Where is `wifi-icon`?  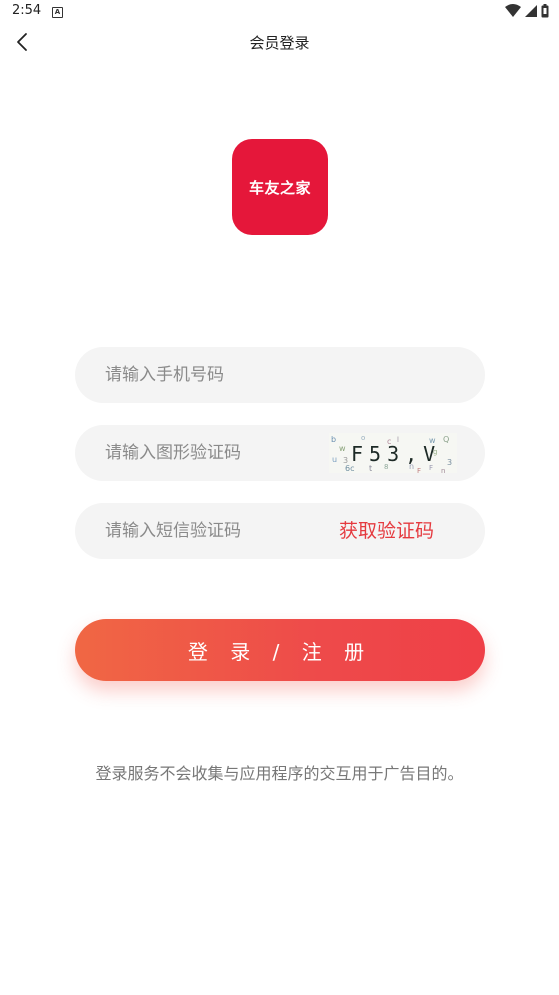
wifi-icon is located at coordinates (513, 10).